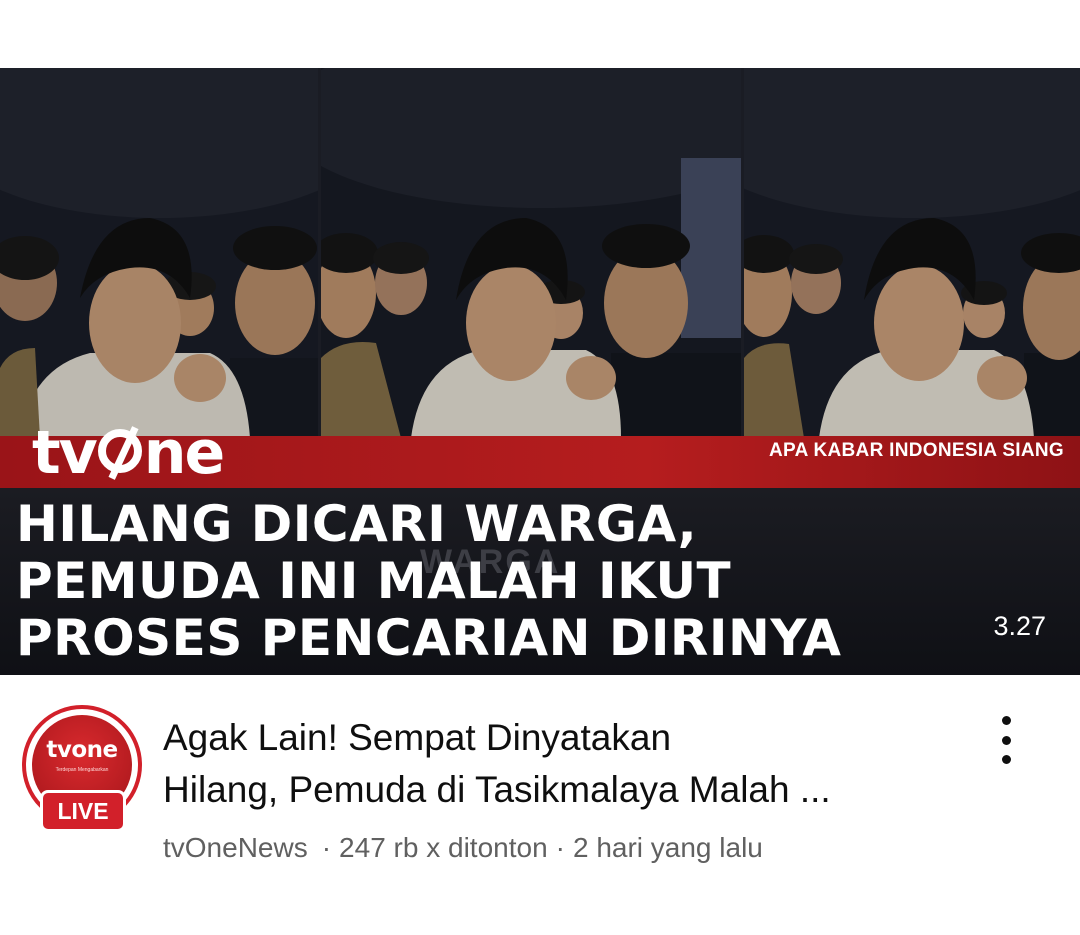  What do you see at coordinates (1019, 626) in the screenshot?
I see `video-duration: 3.27` at bounding box center [1019, 626].